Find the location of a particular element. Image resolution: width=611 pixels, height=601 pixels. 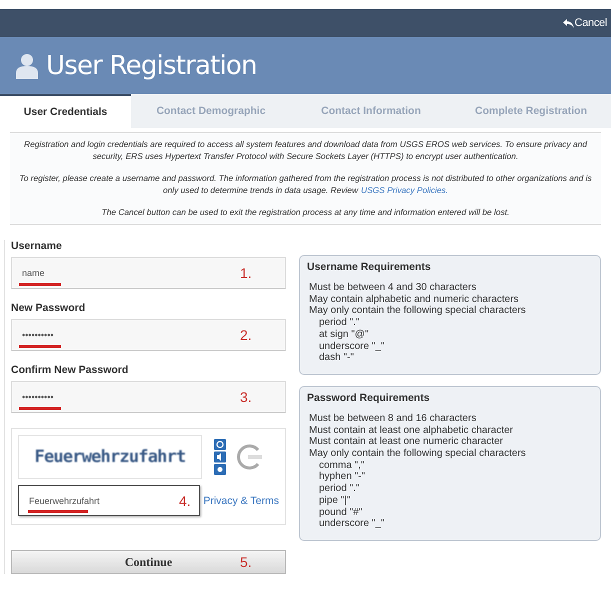

captcha-logo-icon is located at coordinates (249, 457).